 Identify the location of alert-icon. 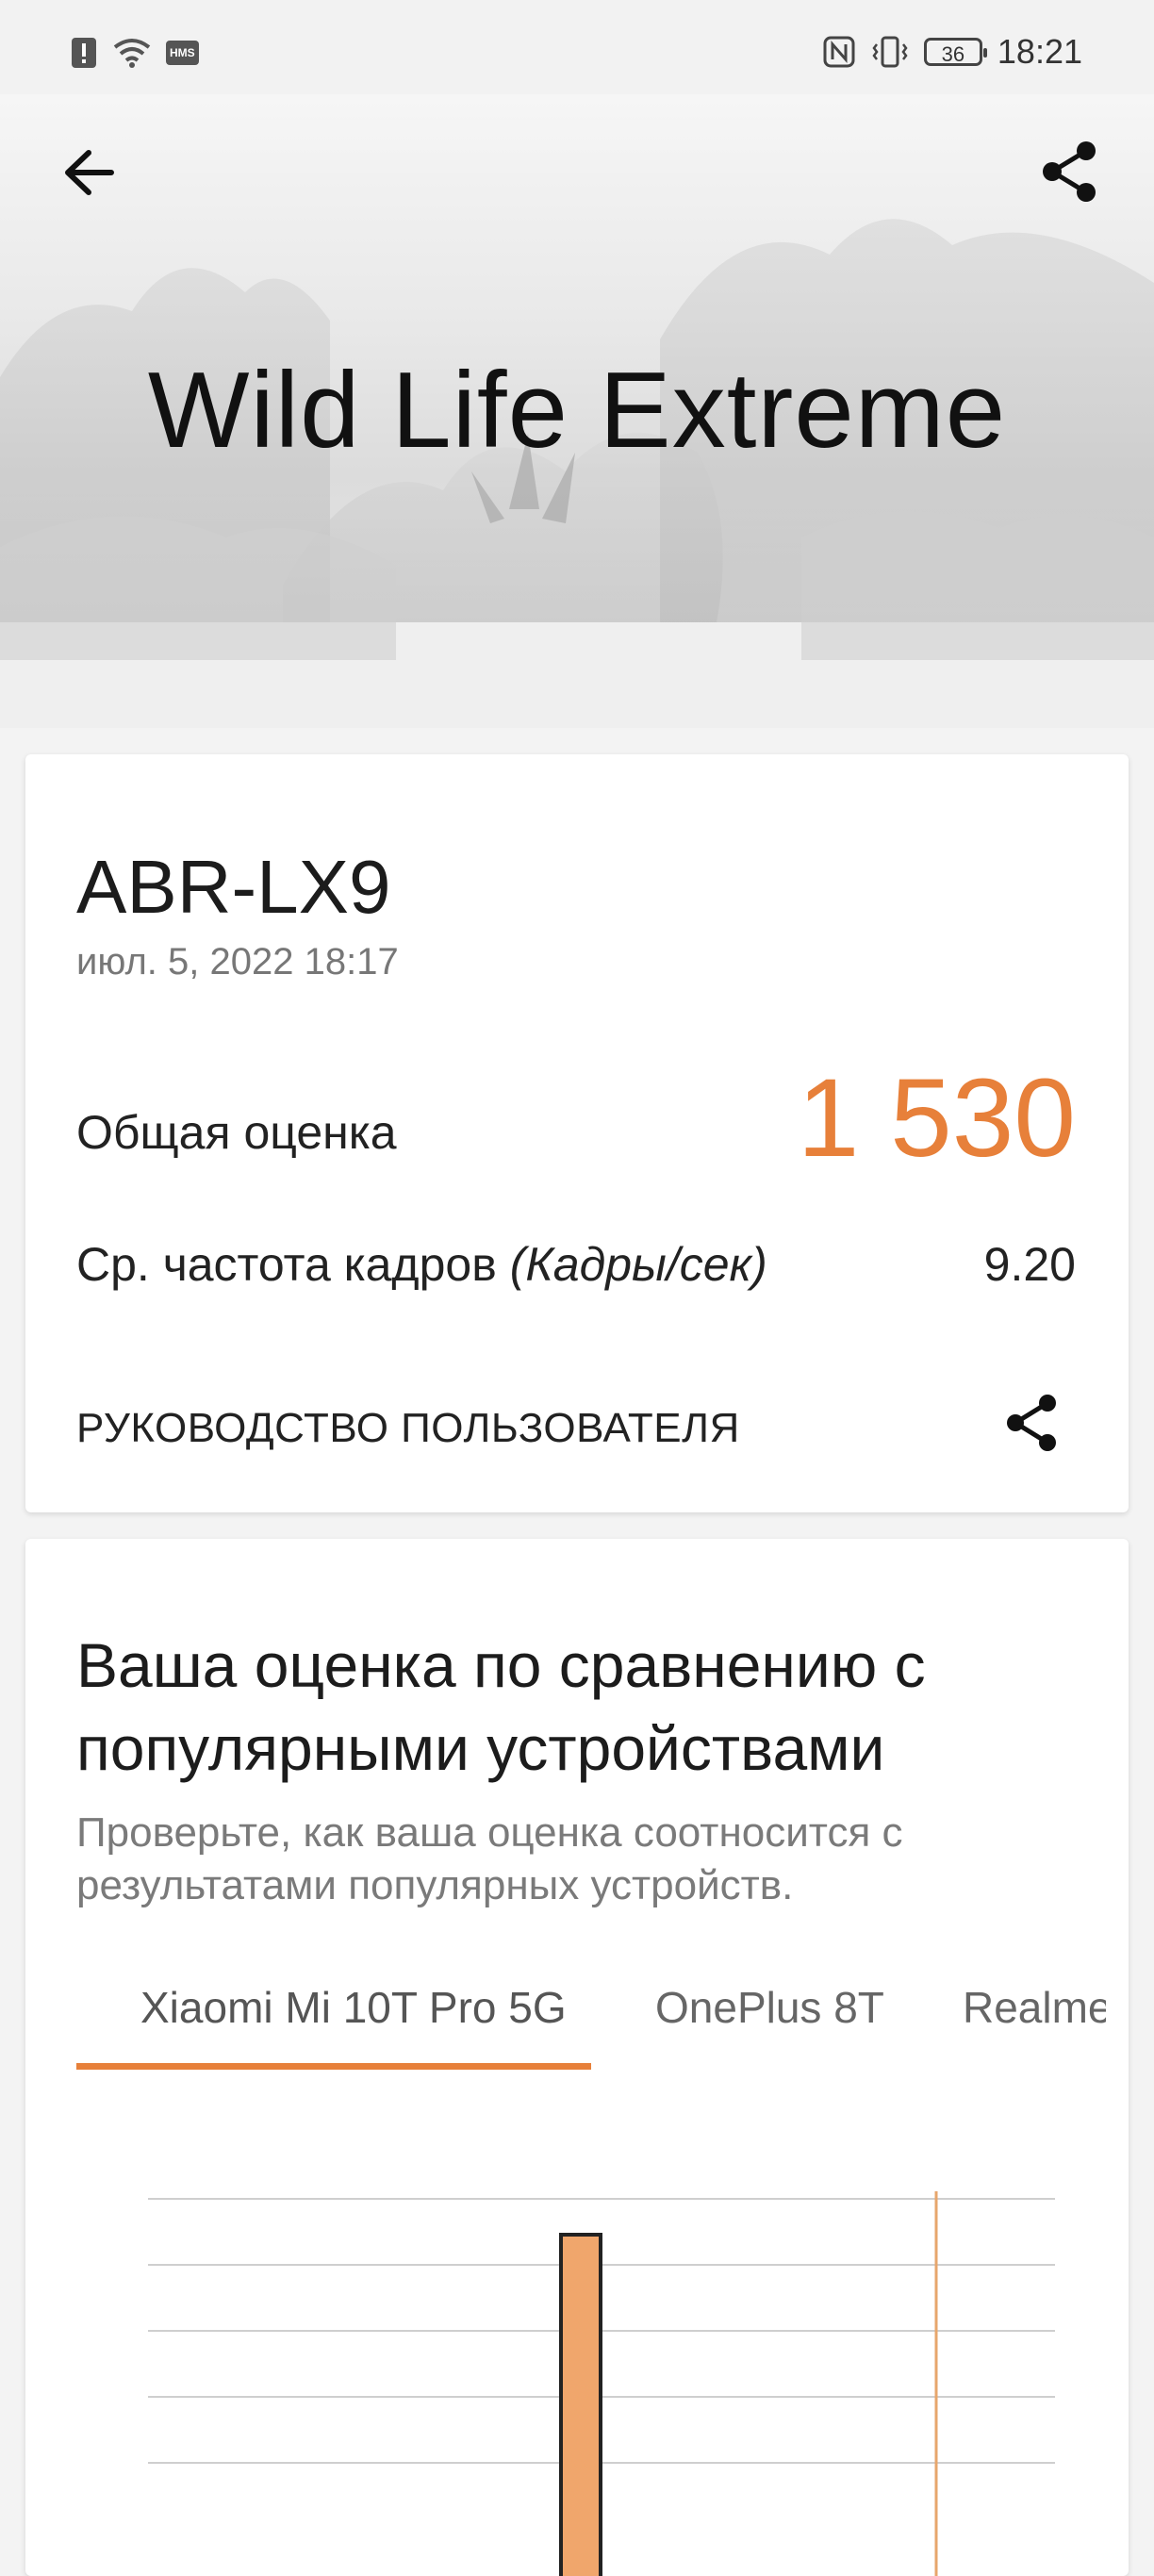
(84, 53).